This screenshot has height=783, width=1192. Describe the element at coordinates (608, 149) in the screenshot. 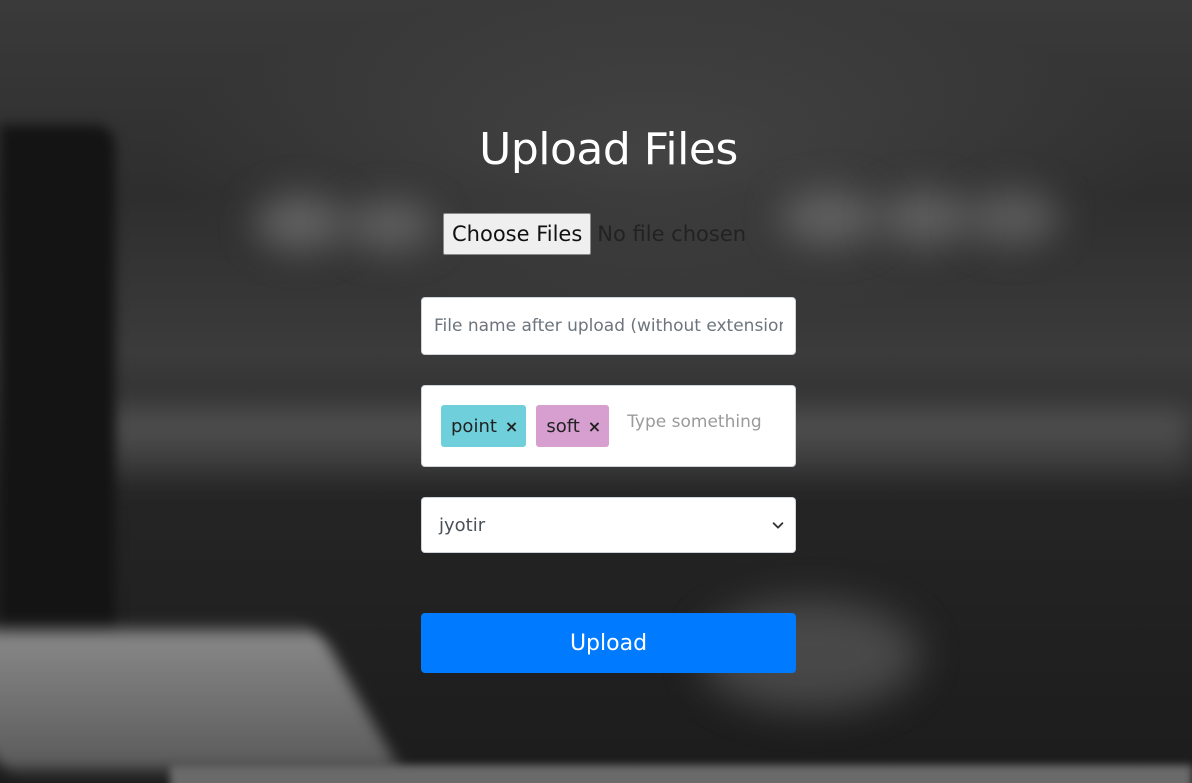

I see `page-title: Upload Files` at that location.